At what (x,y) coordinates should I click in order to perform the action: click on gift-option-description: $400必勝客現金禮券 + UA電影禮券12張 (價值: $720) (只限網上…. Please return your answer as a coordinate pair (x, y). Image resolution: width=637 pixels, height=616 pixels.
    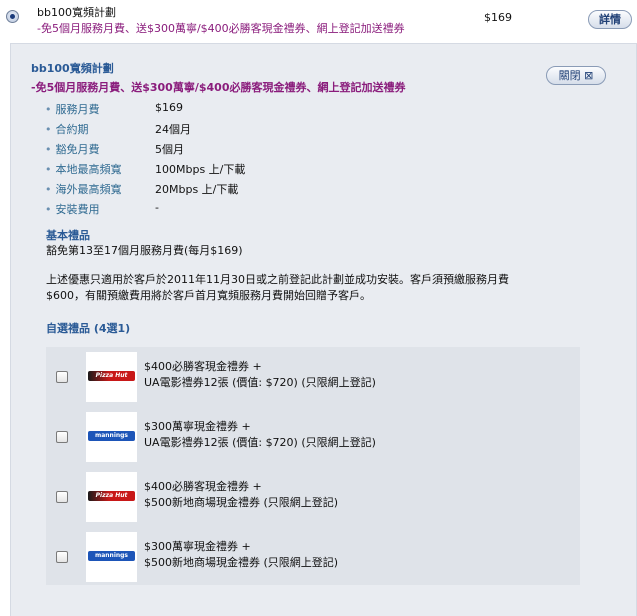
    Looking at the image, I should click on (260, 374).